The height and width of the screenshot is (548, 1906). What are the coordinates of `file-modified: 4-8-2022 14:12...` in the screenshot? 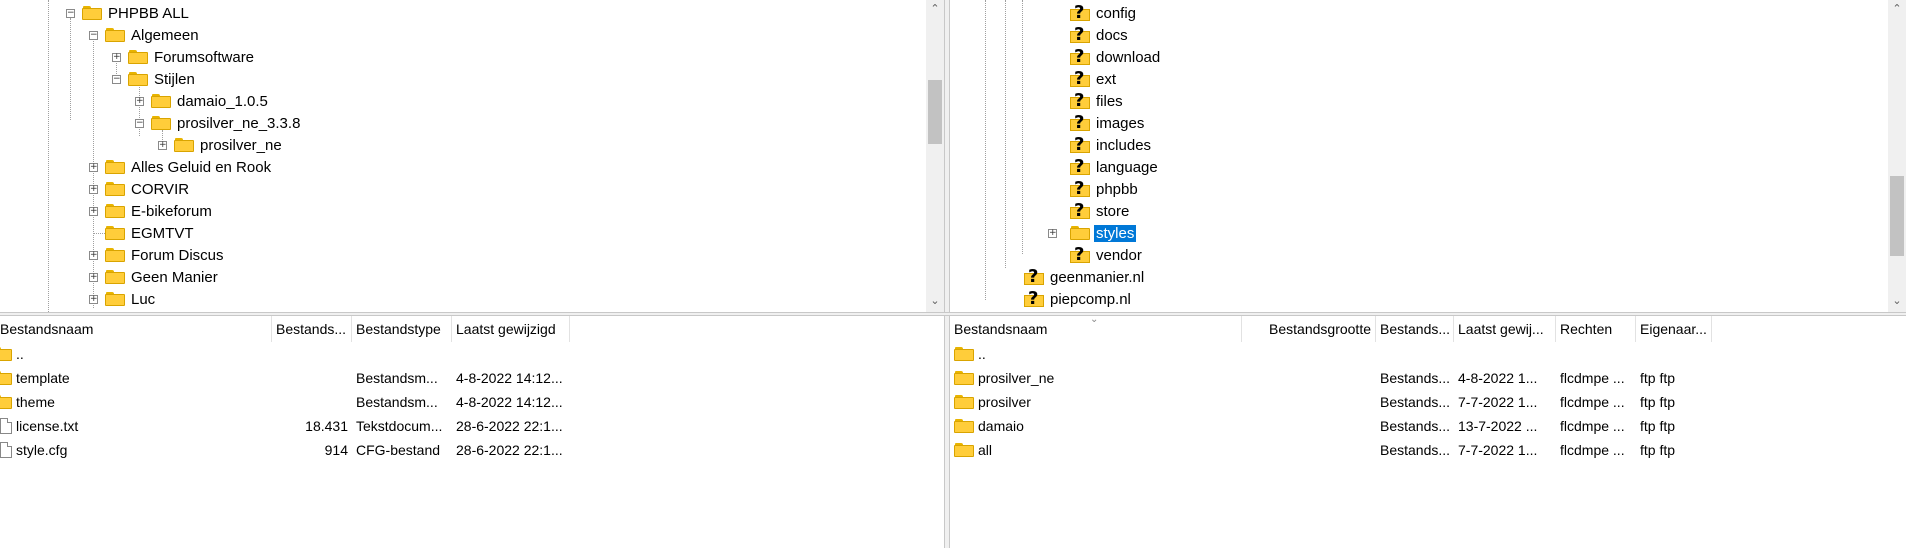 It's located at (509, 402).